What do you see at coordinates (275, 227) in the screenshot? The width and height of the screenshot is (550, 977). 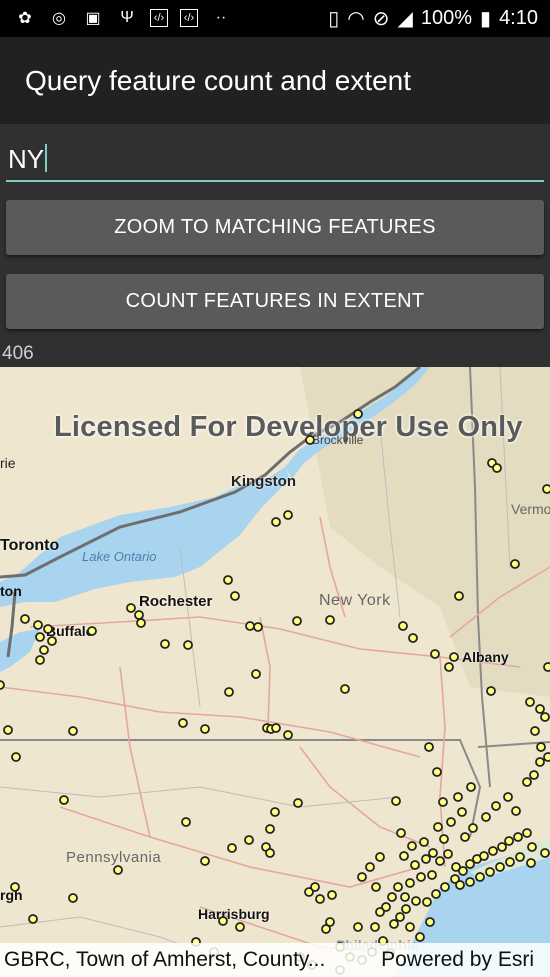 I see `zoom-to-matching-features-button: ZOOM TO MATCHING FEATURES` at bounding box center [275, 227].